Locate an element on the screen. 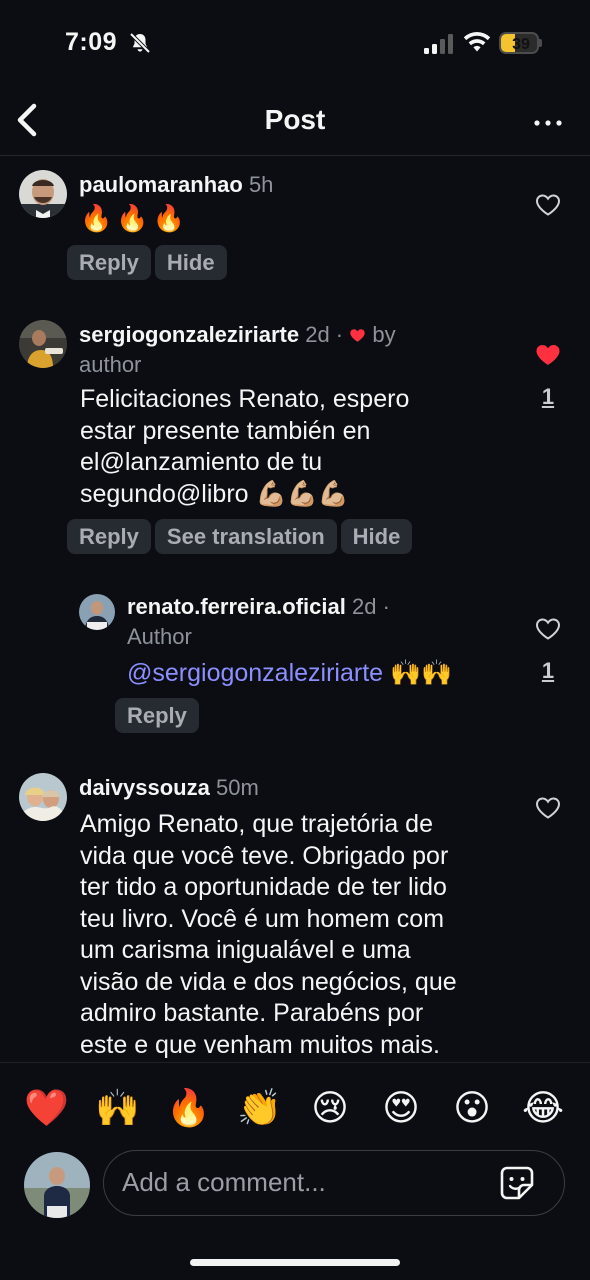  sticker-icon is located at coordinates (517, 1183).